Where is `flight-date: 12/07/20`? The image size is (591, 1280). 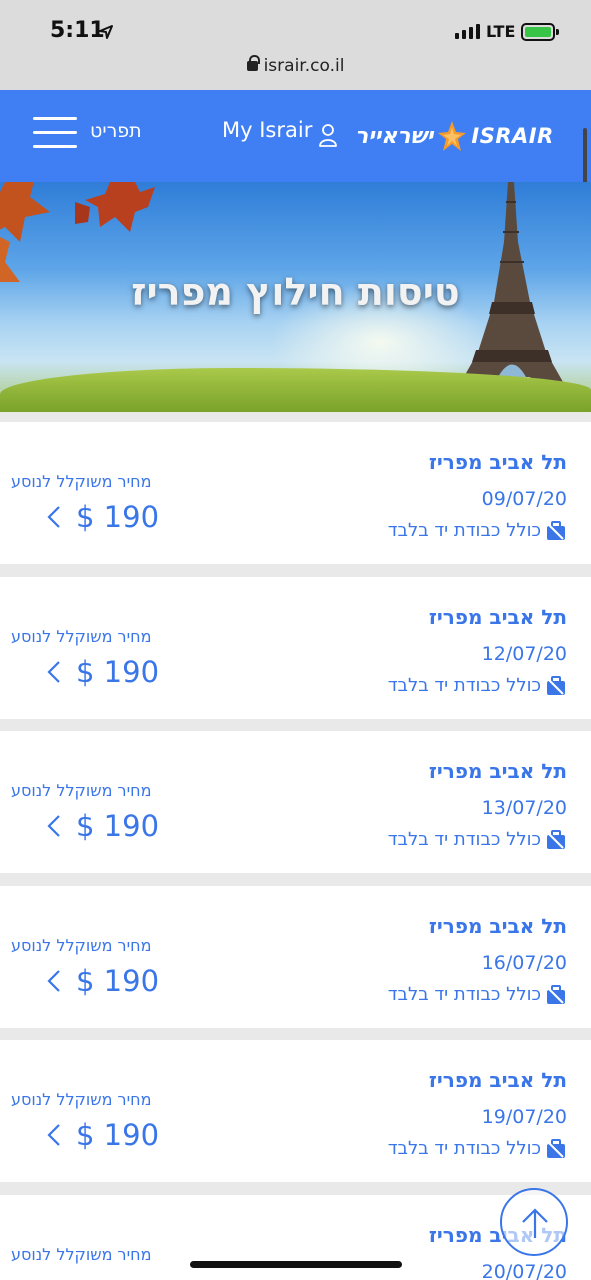 flight-date: 12/07/20 is located at coordinates (524, 654).